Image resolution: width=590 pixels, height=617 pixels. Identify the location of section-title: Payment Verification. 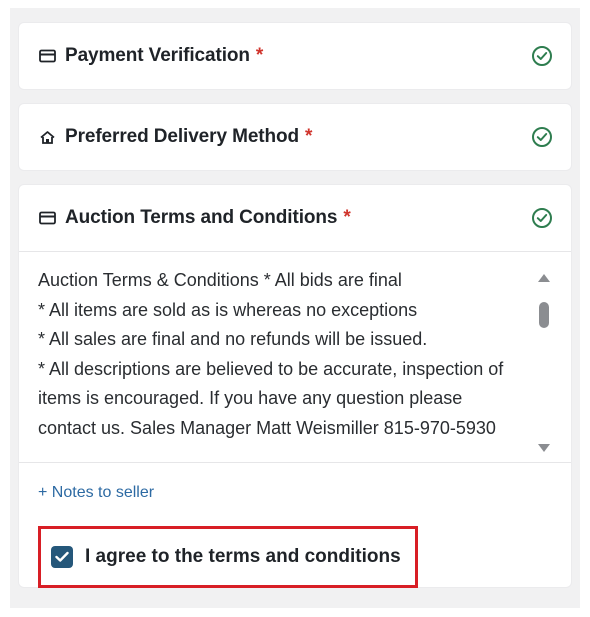
(157, 55).